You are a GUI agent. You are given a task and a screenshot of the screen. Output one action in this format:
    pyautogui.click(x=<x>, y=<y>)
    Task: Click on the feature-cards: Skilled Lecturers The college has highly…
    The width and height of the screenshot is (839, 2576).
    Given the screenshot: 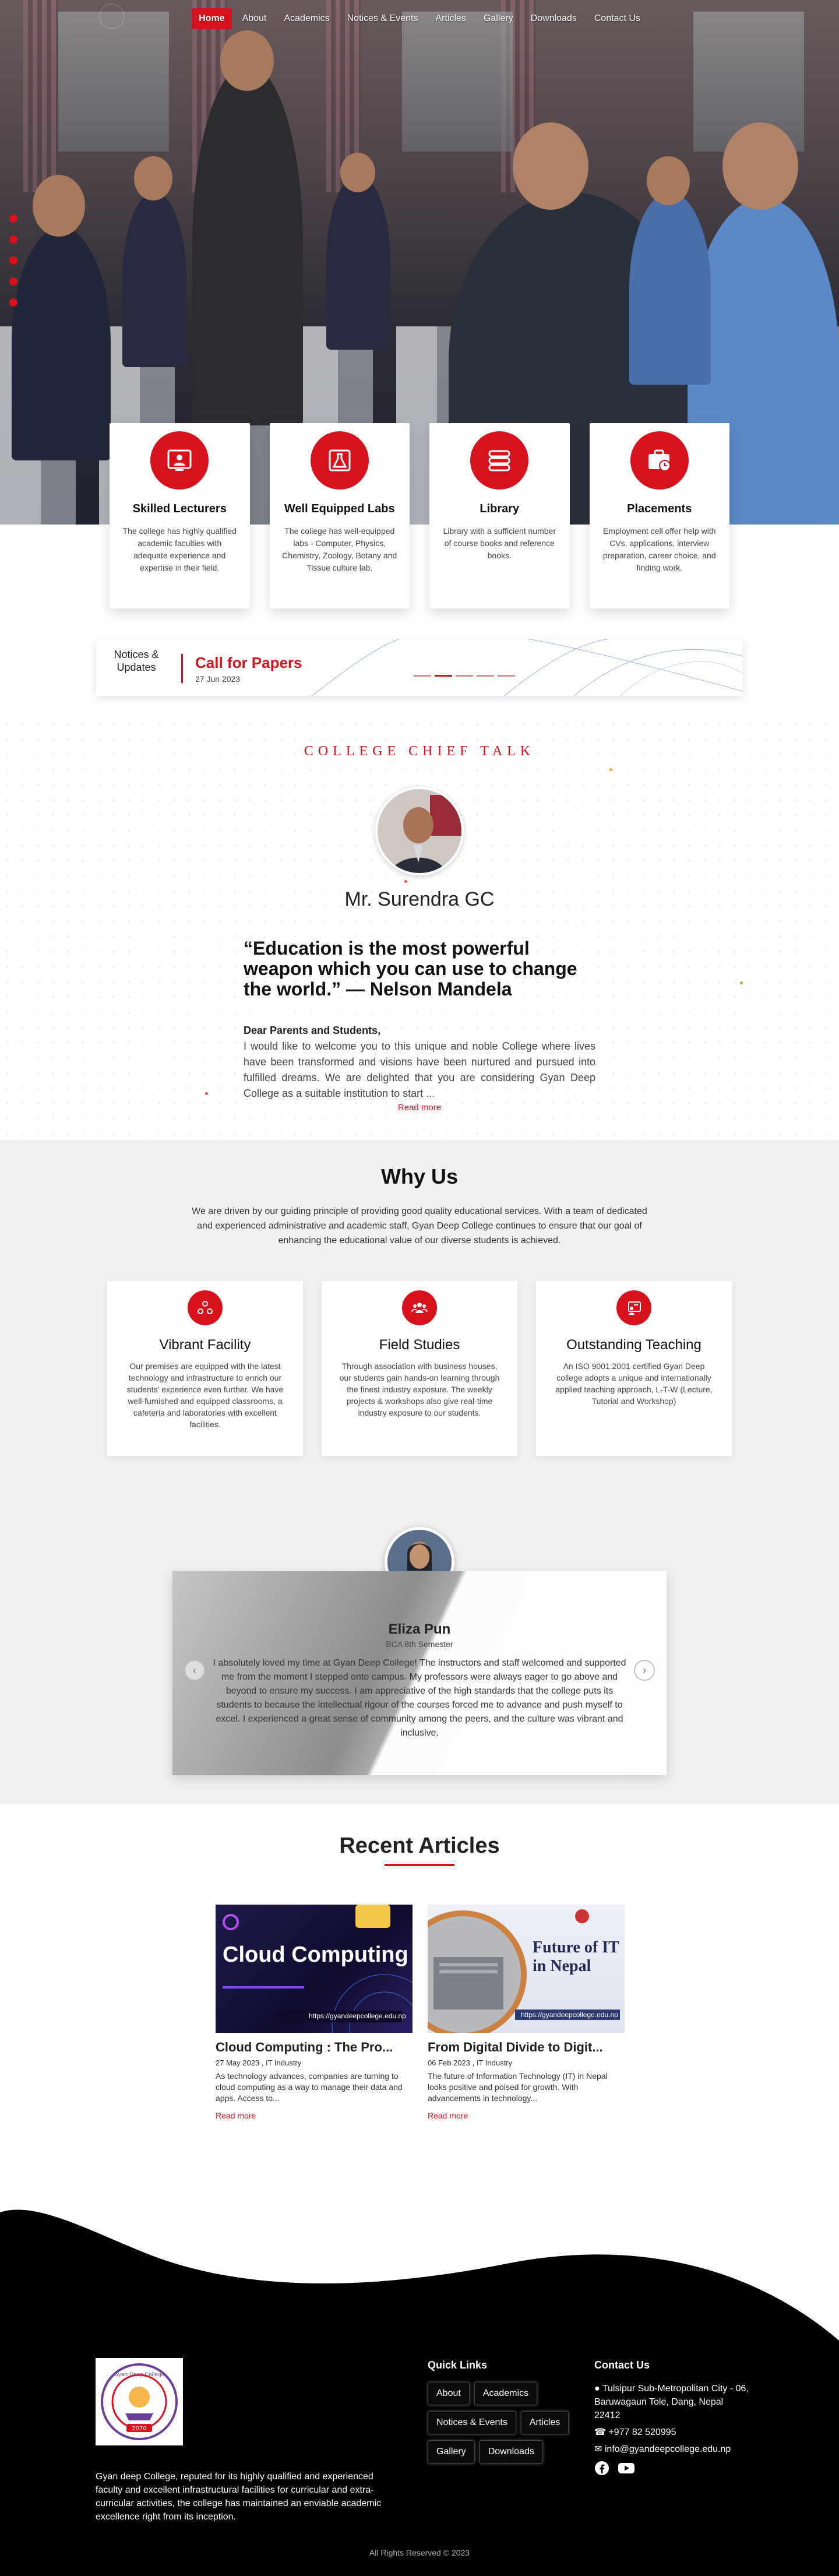 What is the action you would take?
    pyautogui.click(x=419, y=516)
    